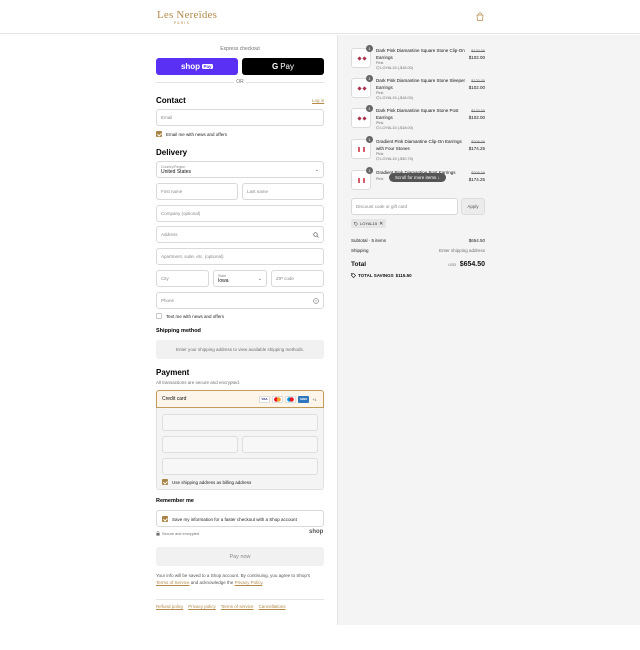  What do you see at coordinates (165, 278) in the screenshot?
I see `city-placeholder: City` at bounding box center [165, 278].